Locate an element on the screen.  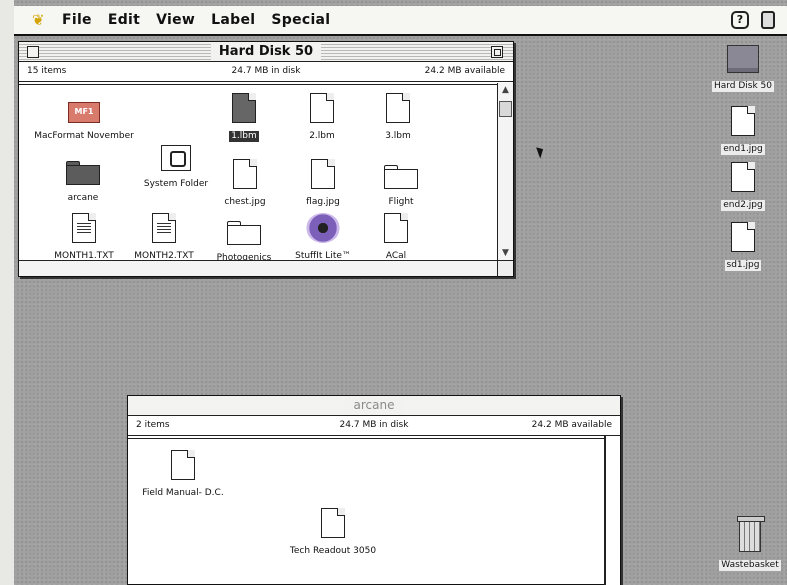
window-title: Hard Disk 50 is located at coordinates (266, 51).